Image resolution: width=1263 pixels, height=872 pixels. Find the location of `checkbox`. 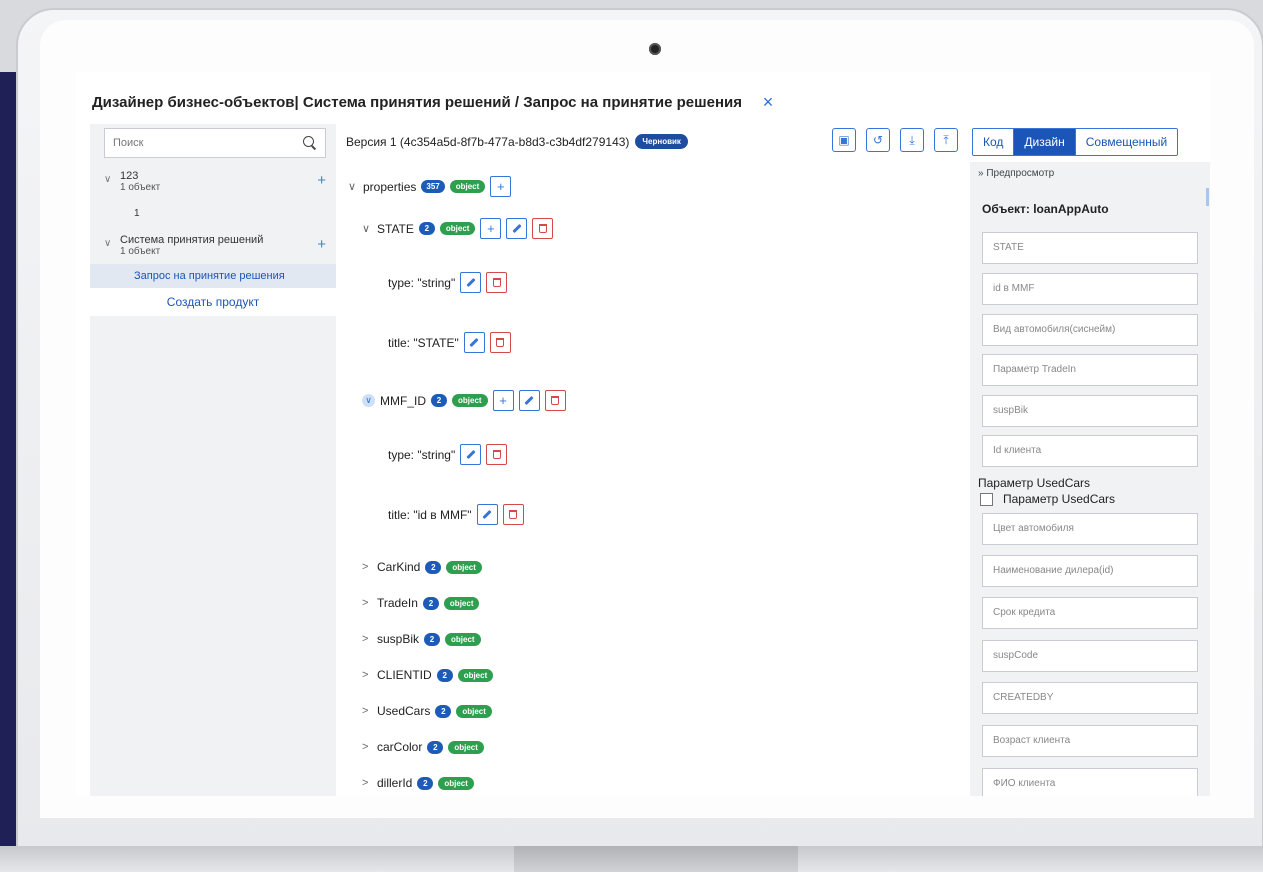

checkbox is located at coordinates (986, 499).